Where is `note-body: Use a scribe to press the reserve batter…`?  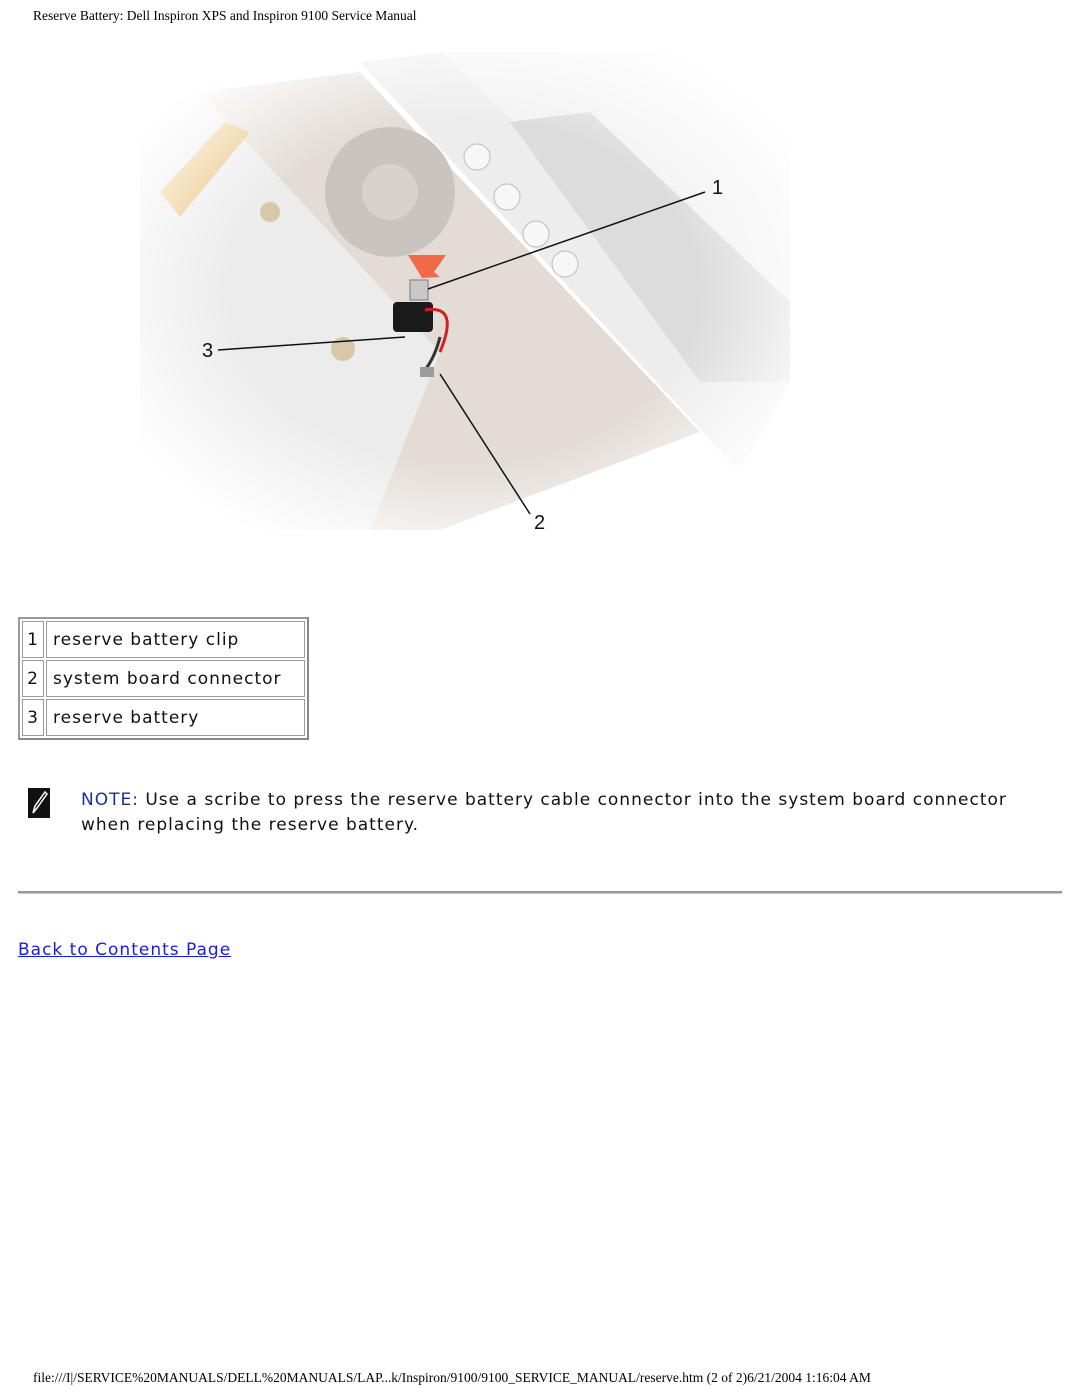 note-body: Use a scribe to press the reserve batter… is located at coordinates (544, 812).